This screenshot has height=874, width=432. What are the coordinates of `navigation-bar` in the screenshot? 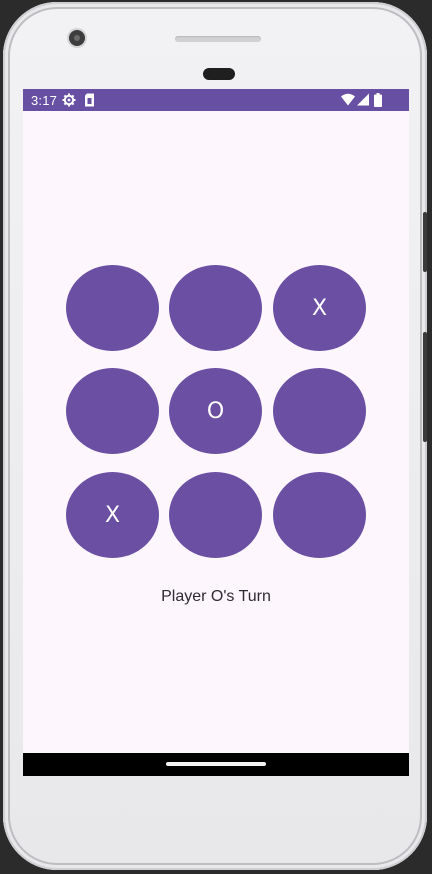 It's located at (216, 764).